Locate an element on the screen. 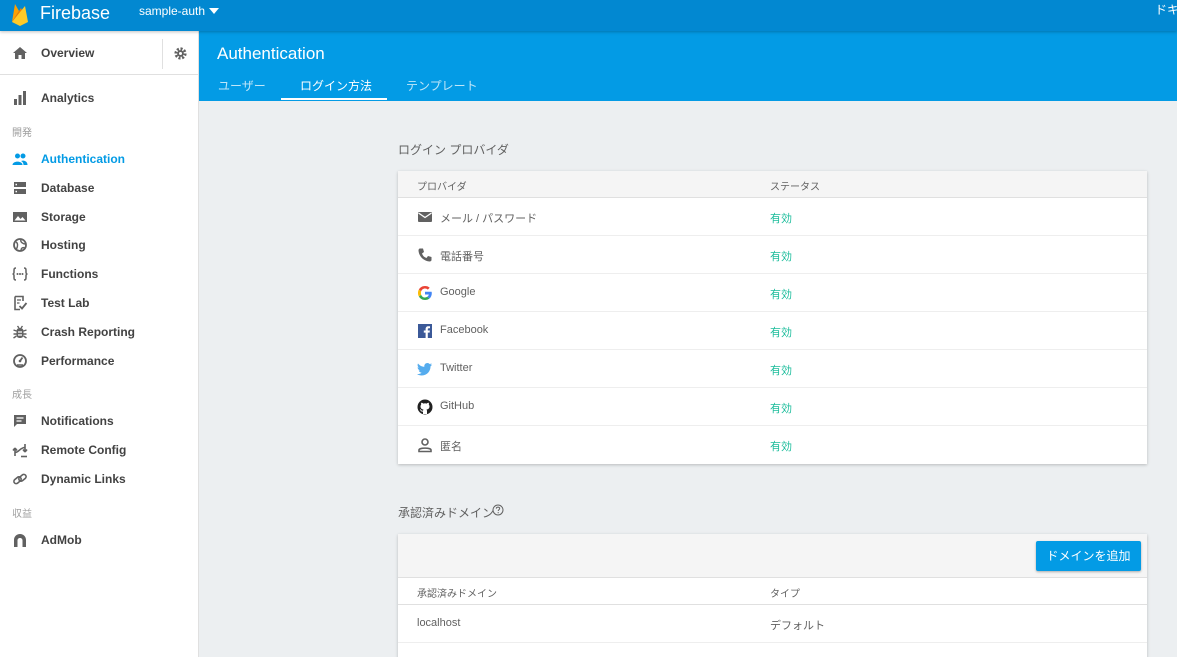 The image size is (1177, 657). domains-toolbar is located at coordinates (772, 556).